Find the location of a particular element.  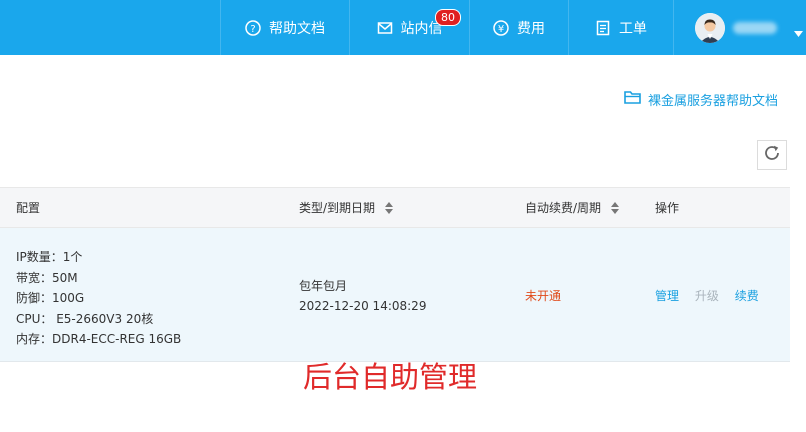

bare-metal-help-link: 裸金属服务器帮助文档 is located at coordinates (701, 99).